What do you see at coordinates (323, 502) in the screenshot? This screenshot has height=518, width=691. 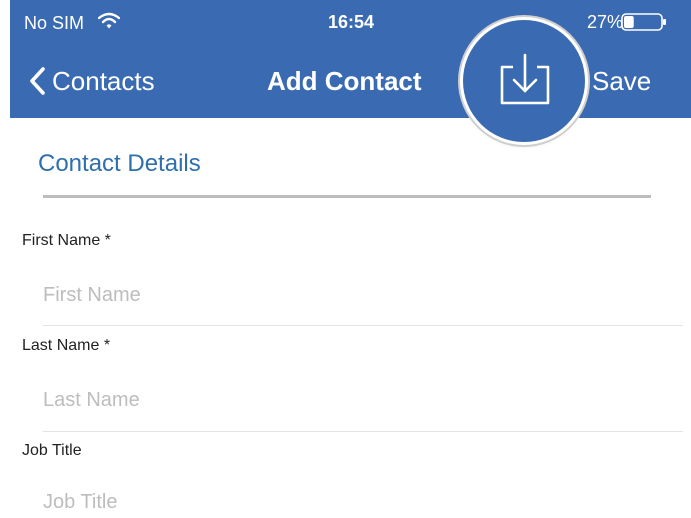 I see `job-title-input` at bounding box center [323, 502].